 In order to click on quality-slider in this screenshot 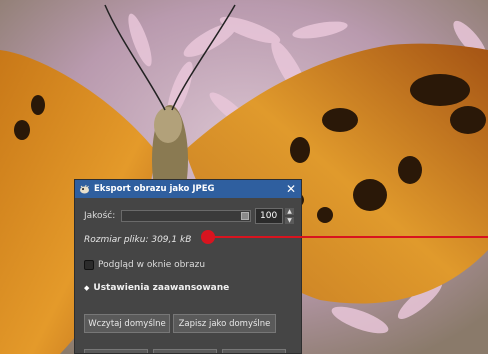, I will do `click(186, 216)`.